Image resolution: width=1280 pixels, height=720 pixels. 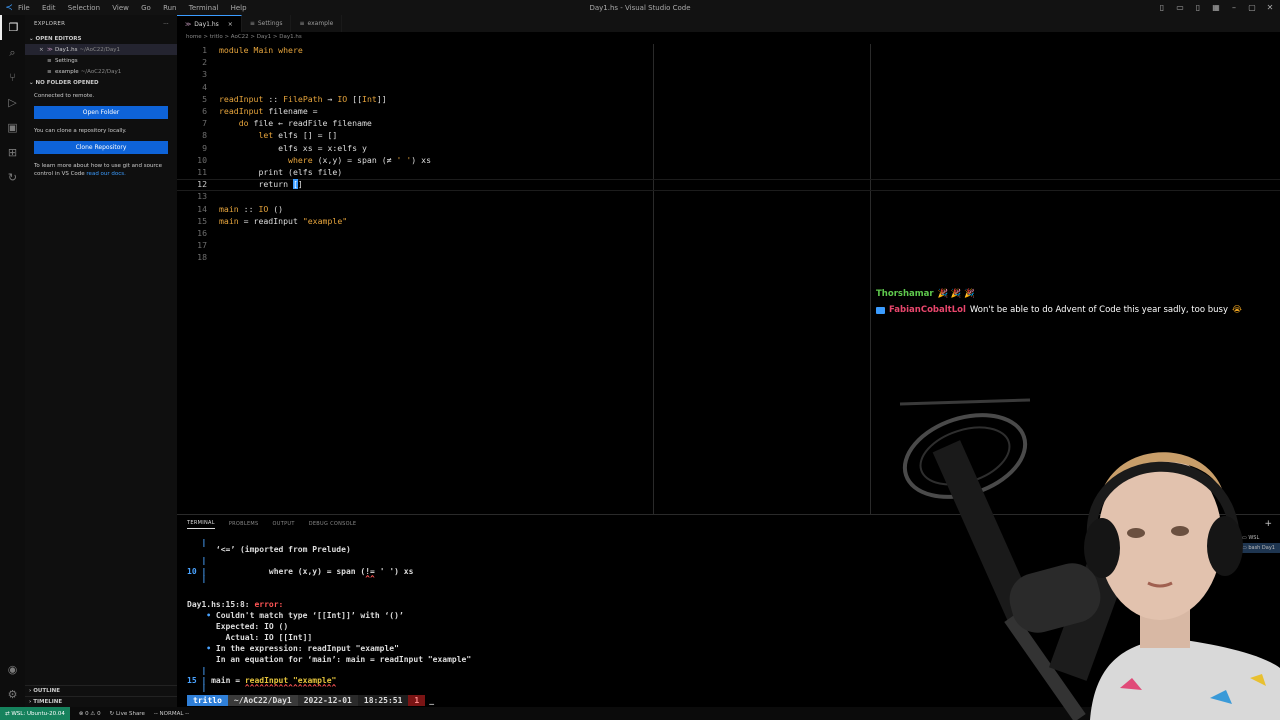 What do you see at coordinates (204, 86) in the screenshot?
I see `code-line: 4` at bounding box center [204, 86].